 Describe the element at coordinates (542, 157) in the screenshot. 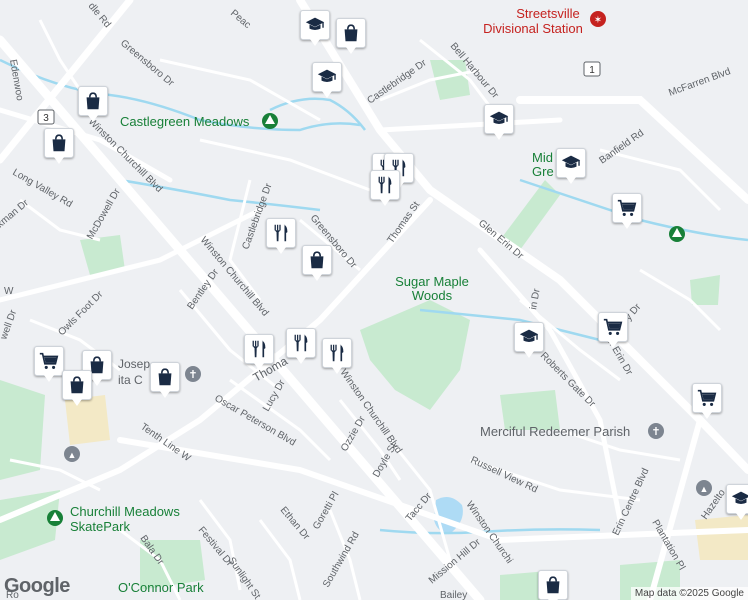

I see `svg-text: Mid` at that location.